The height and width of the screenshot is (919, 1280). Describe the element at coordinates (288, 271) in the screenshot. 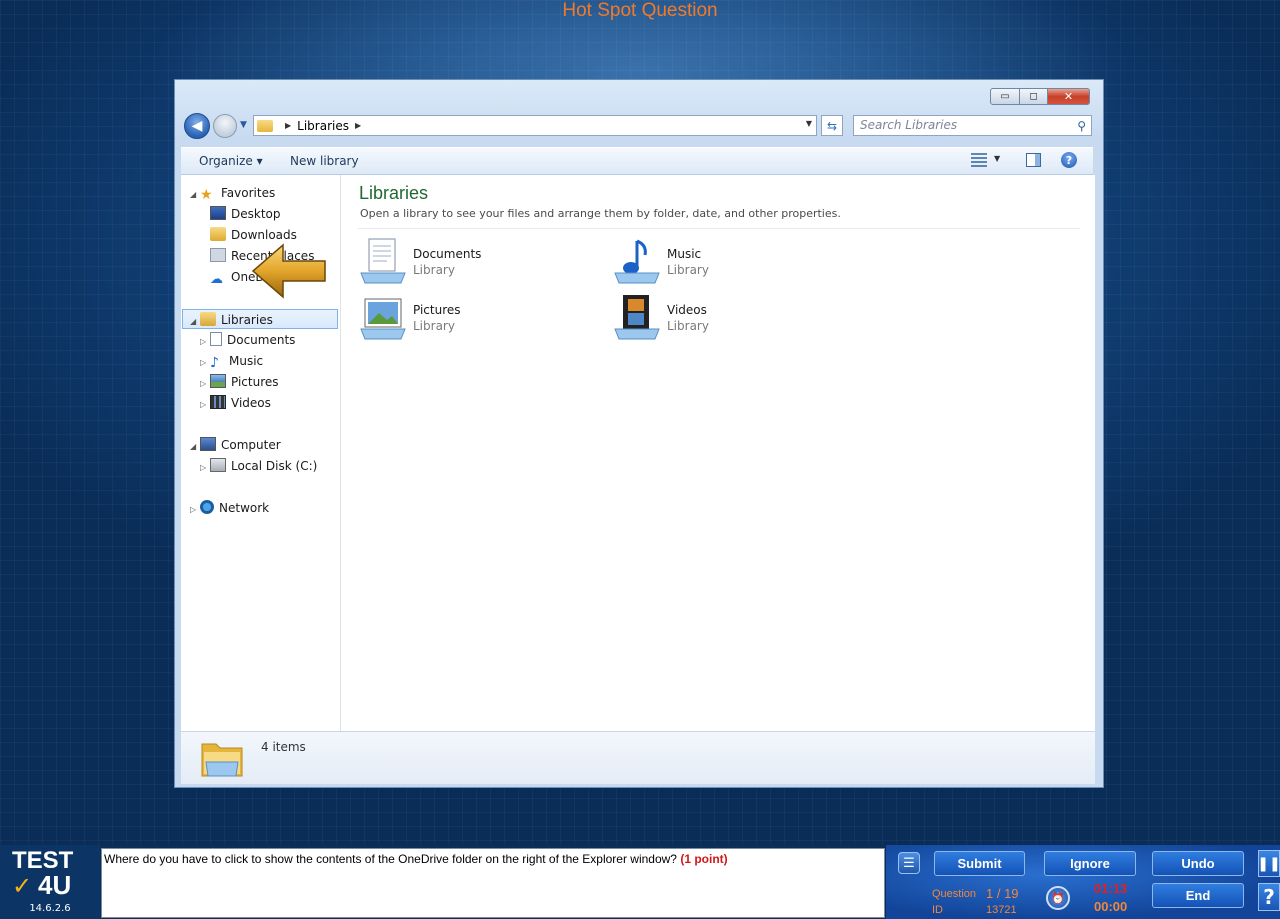

I see `pointer-arrow-icon` at that location.